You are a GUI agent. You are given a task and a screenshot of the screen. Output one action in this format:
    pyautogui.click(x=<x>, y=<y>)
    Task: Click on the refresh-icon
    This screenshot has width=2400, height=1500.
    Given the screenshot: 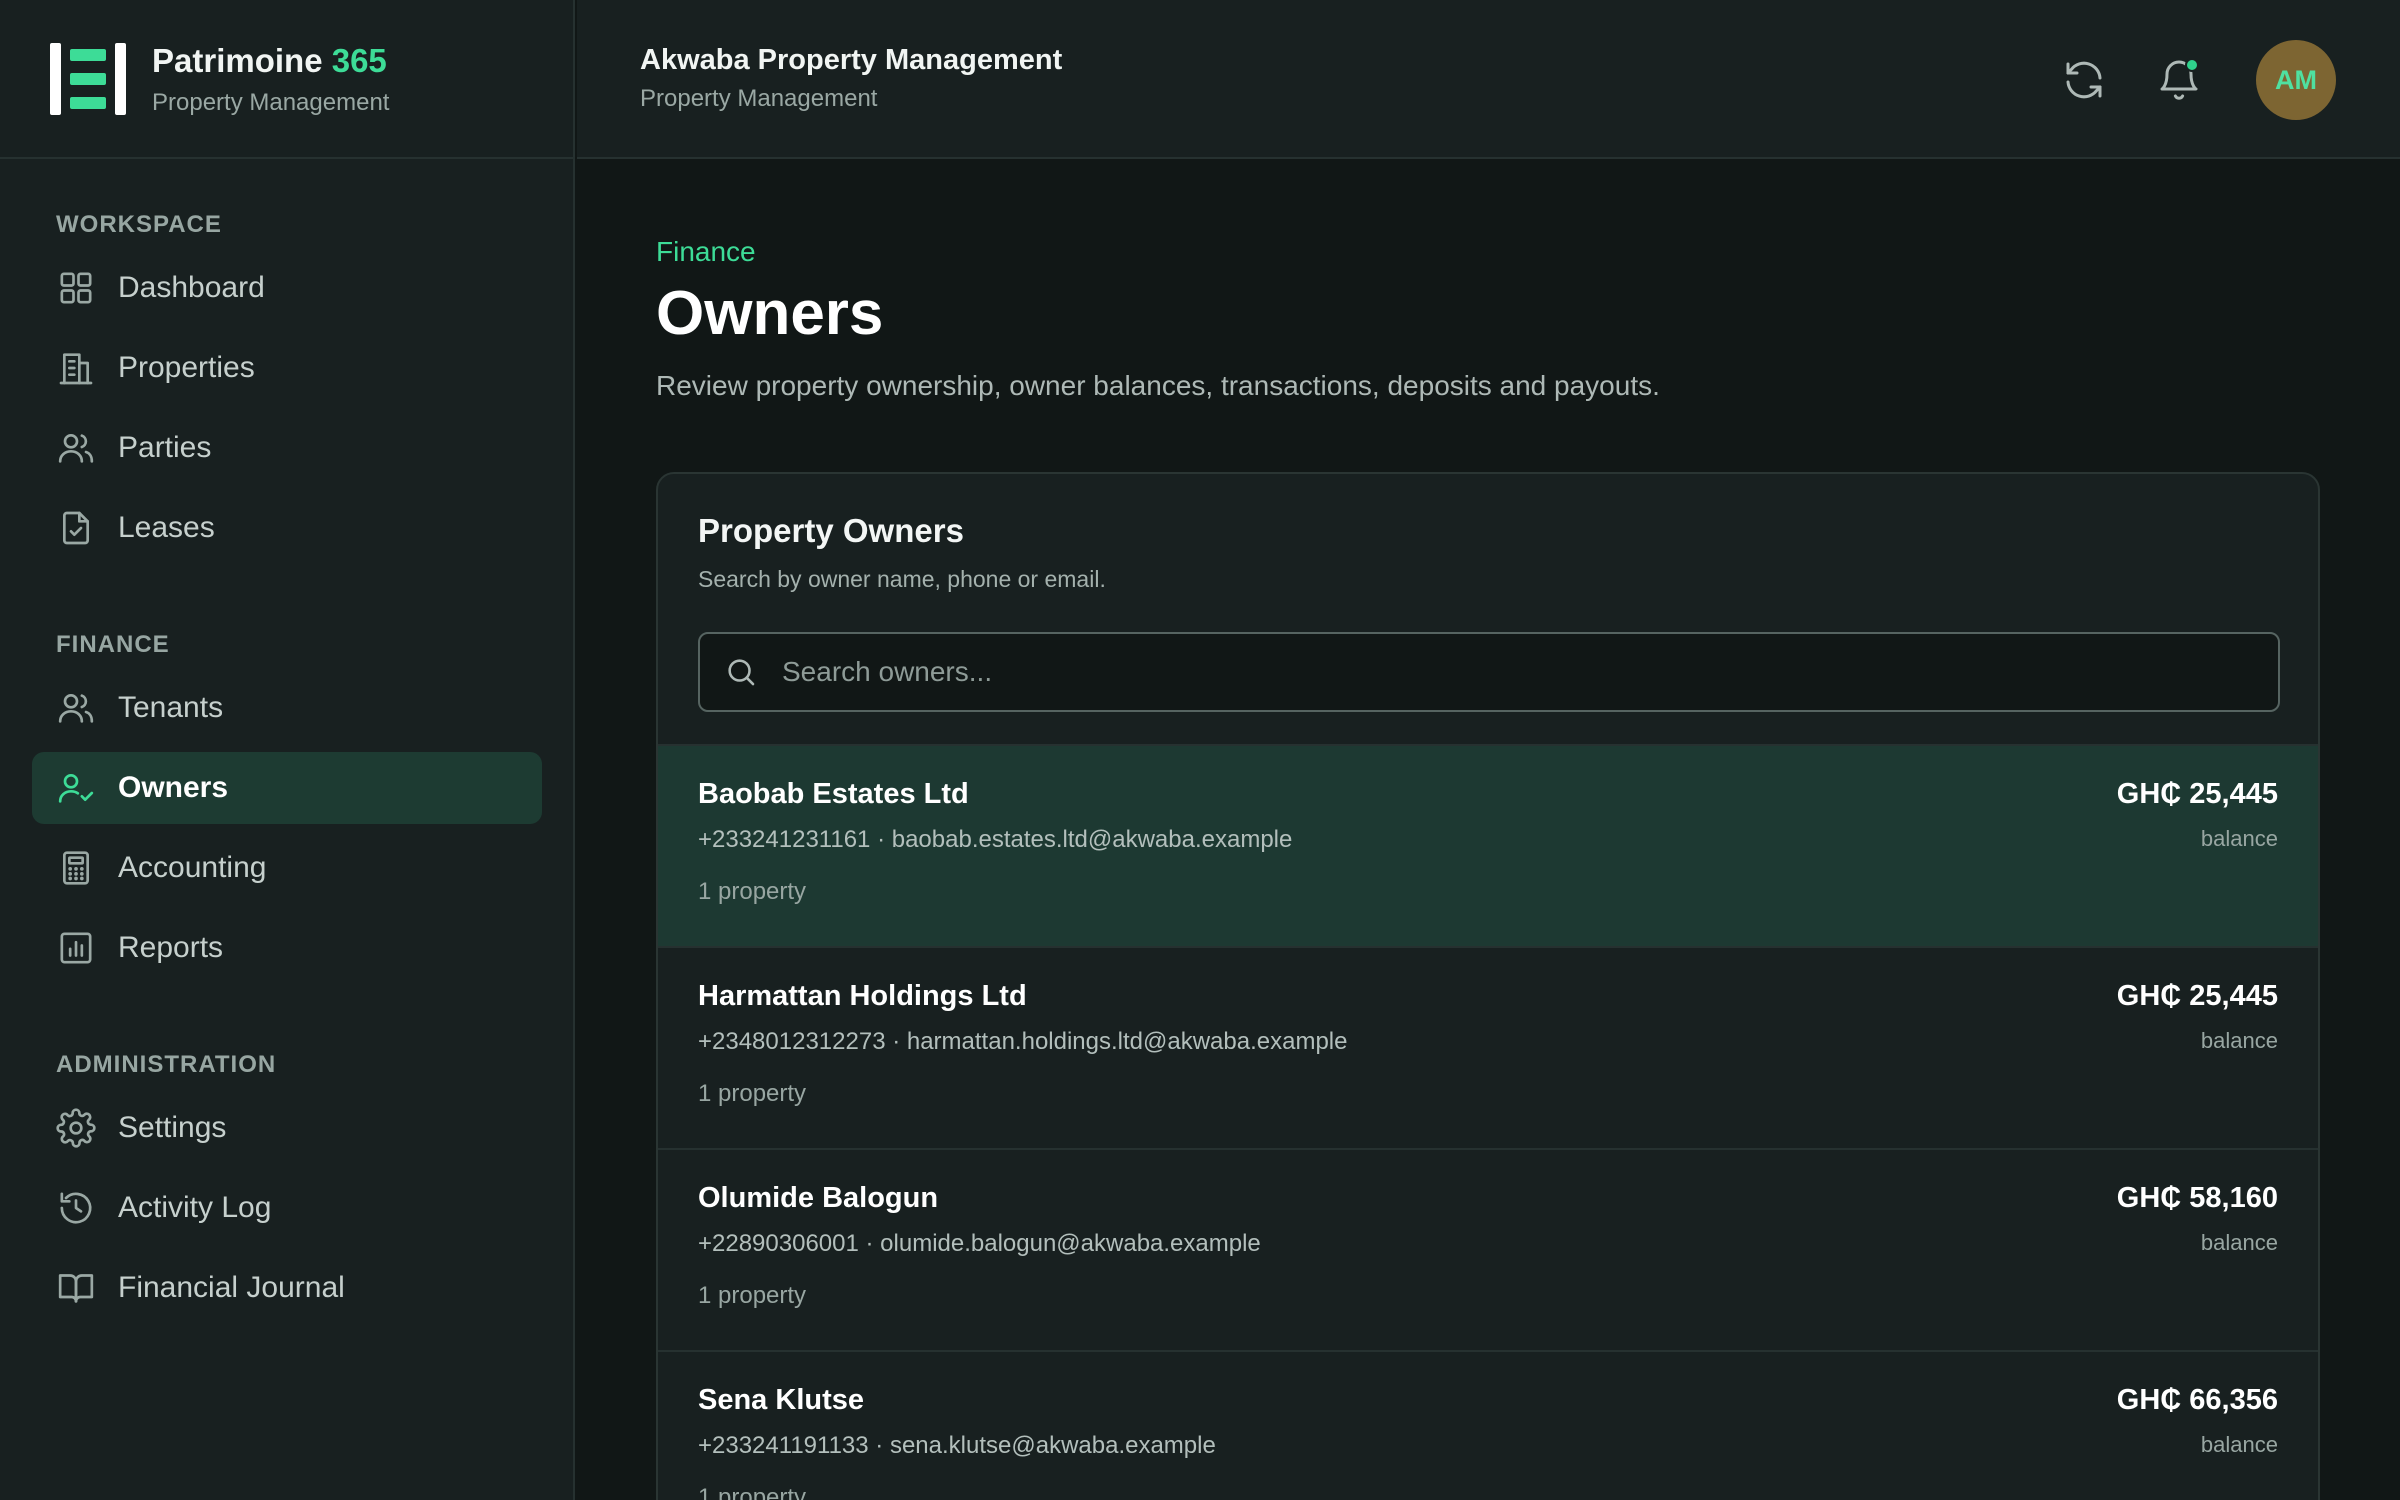 What is the action you would take?
    pyautogui.click(x=2084, y=80)
    